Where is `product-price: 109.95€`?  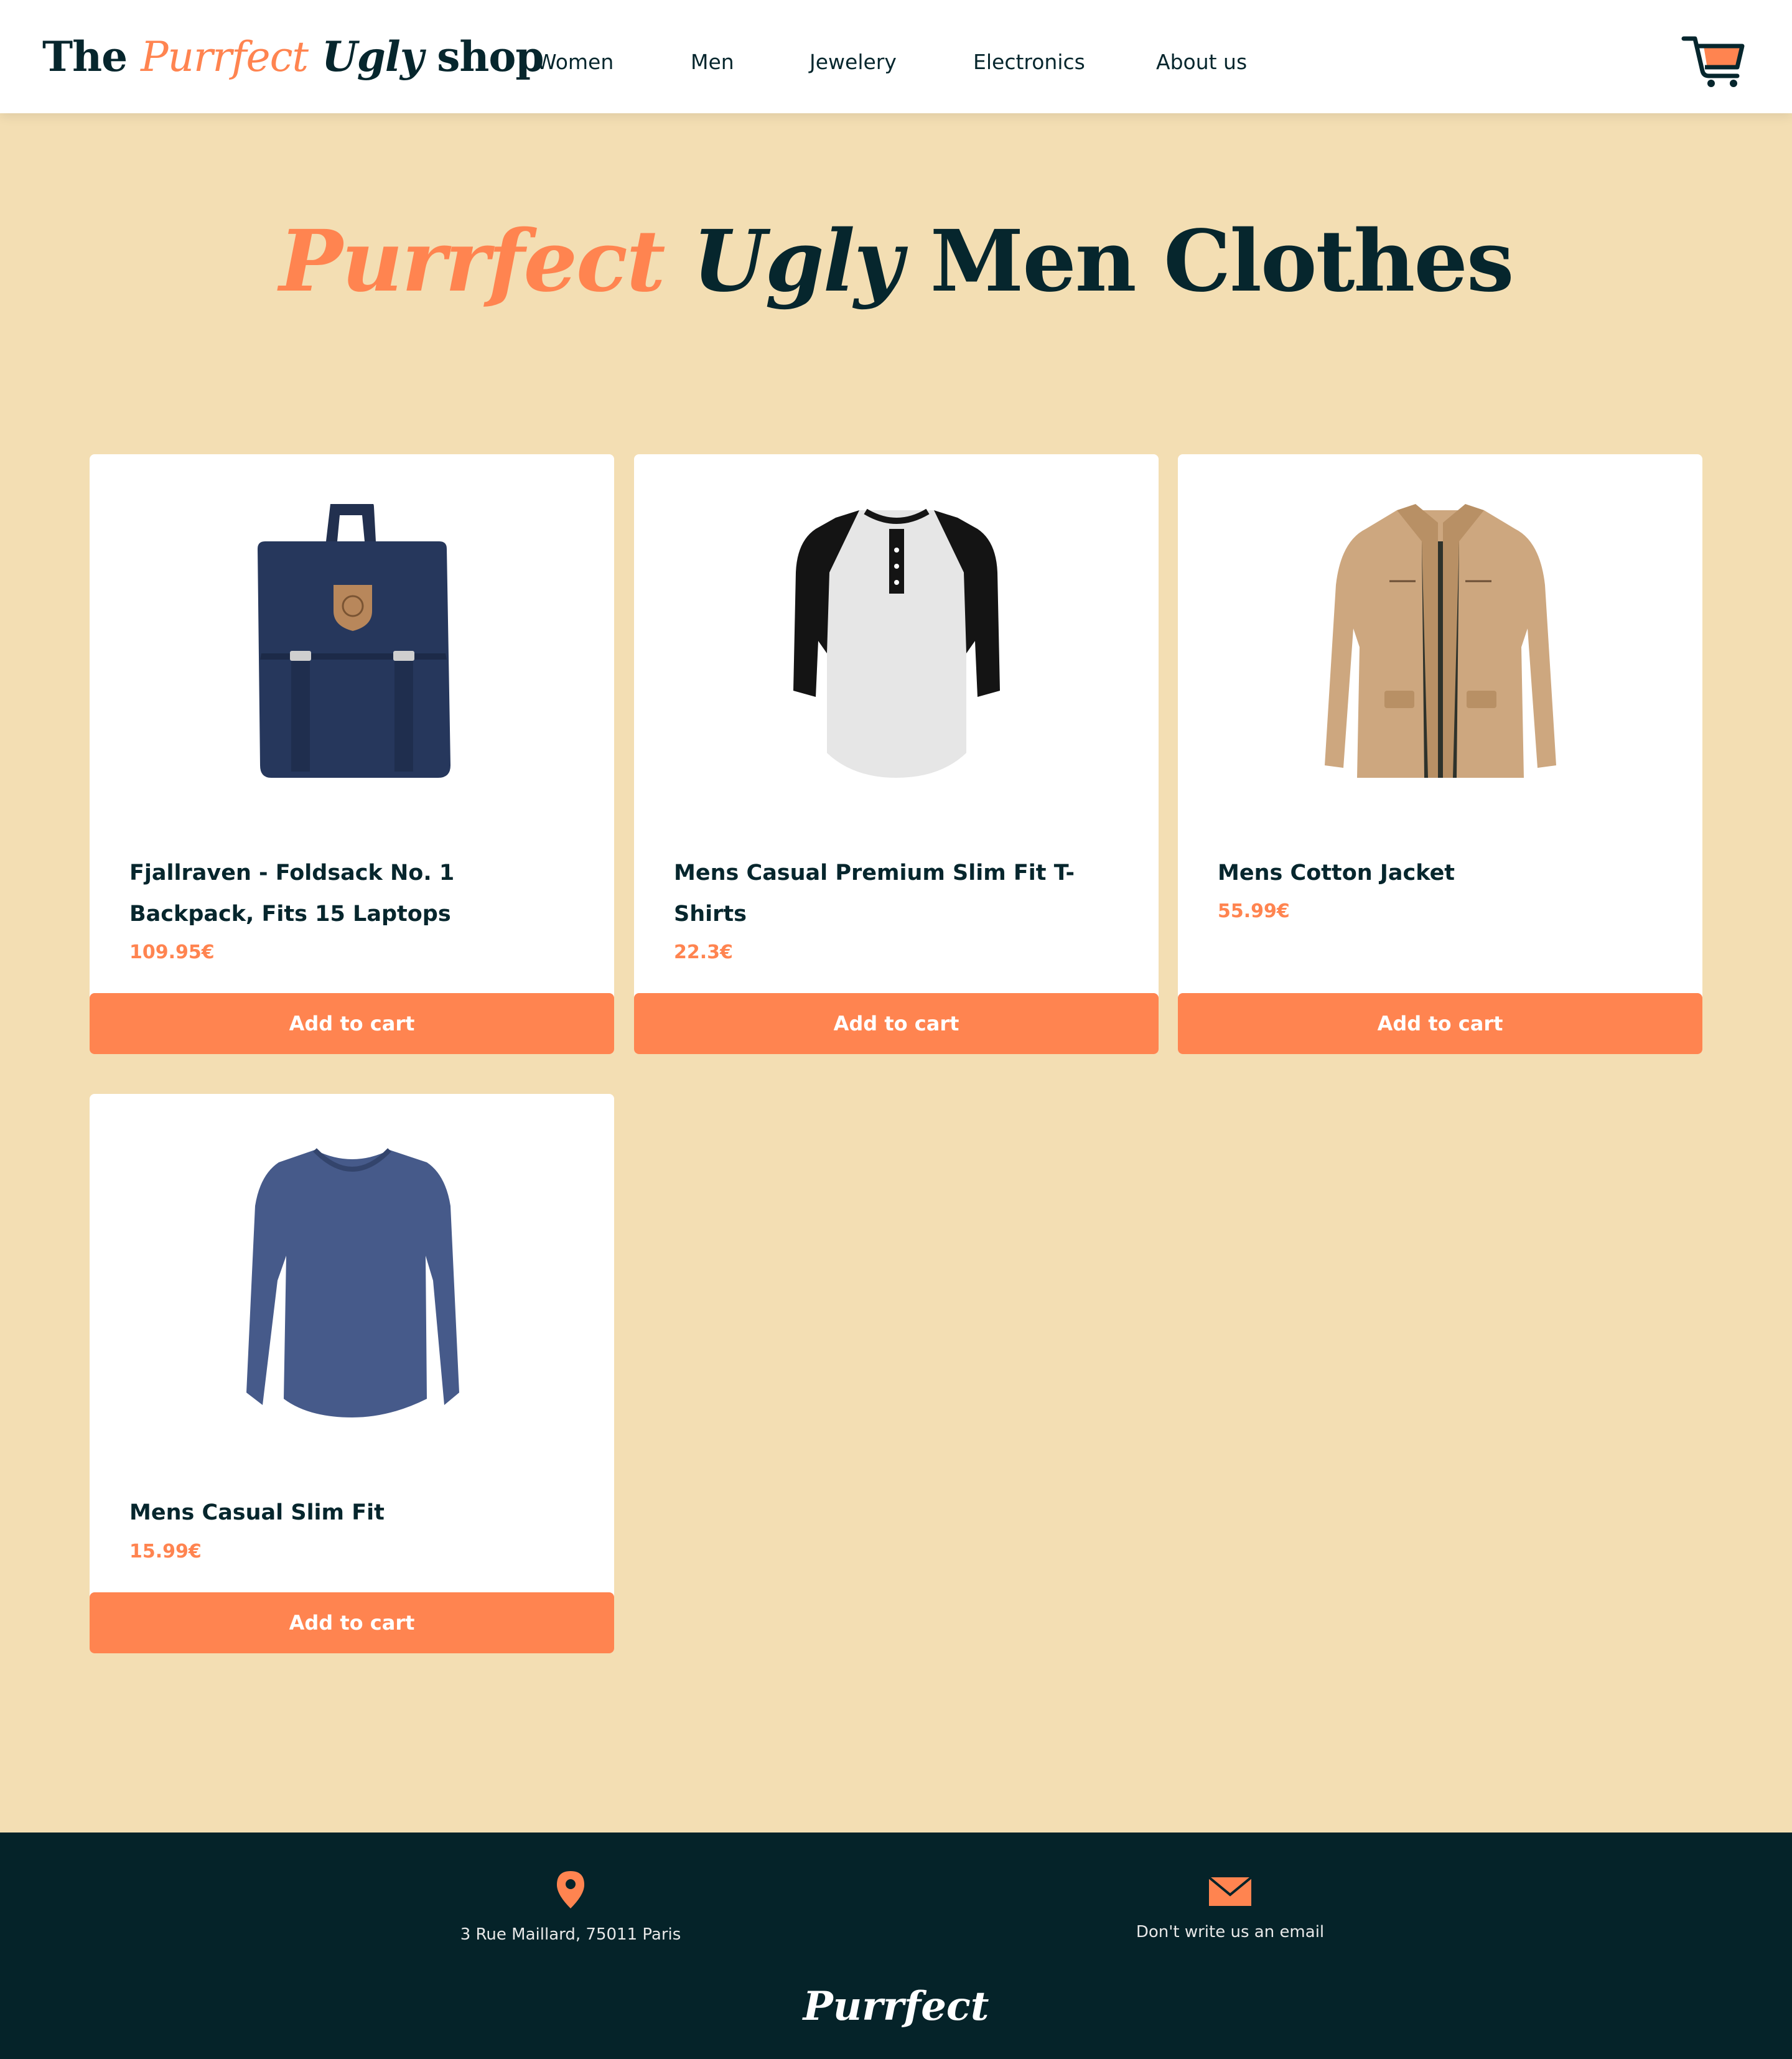
product-price: 109.95€ is located at coordinates (172, 952).